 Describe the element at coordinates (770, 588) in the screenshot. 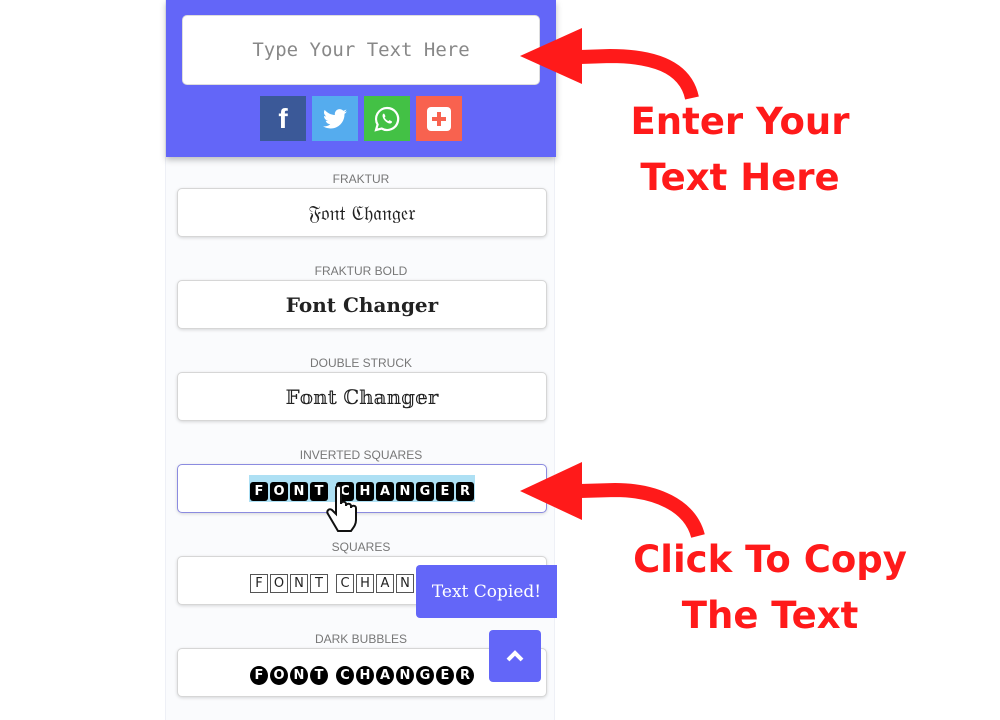

I see `annotation-click-copy: Click To Copy The Text` at that location.